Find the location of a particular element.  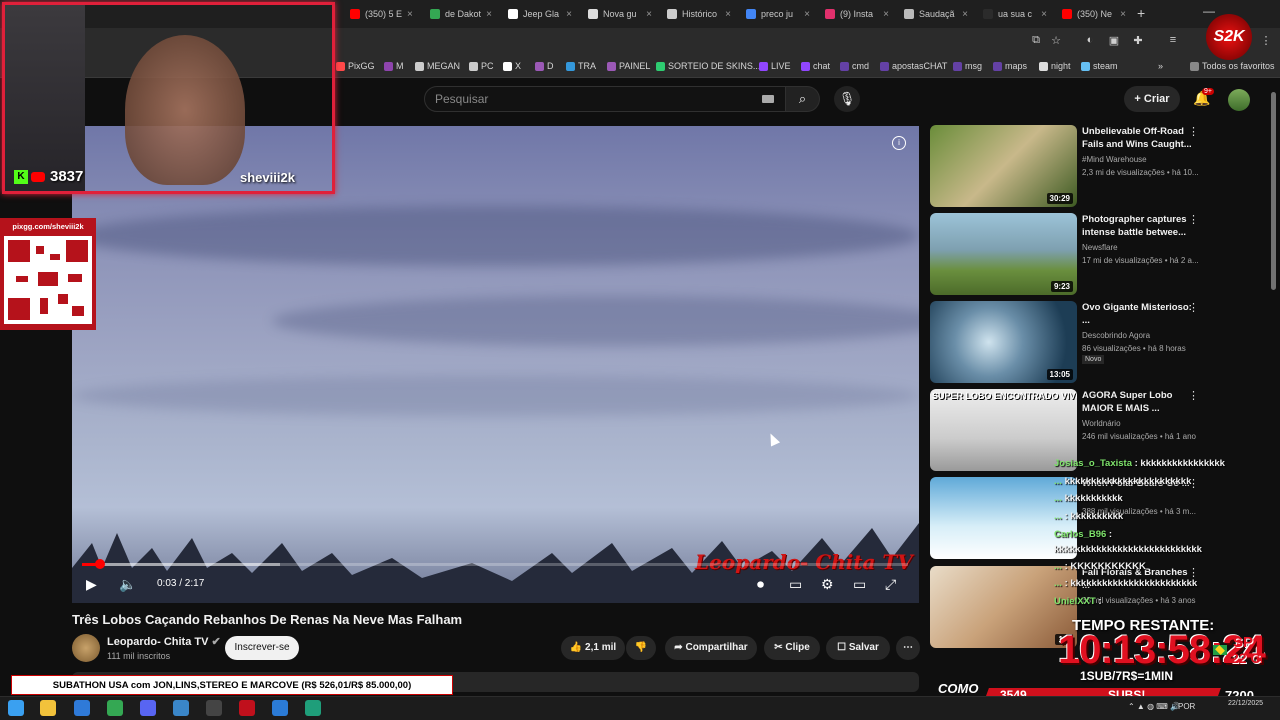

extension-icon-2: ▣ is located at coordinates (1114, 41).